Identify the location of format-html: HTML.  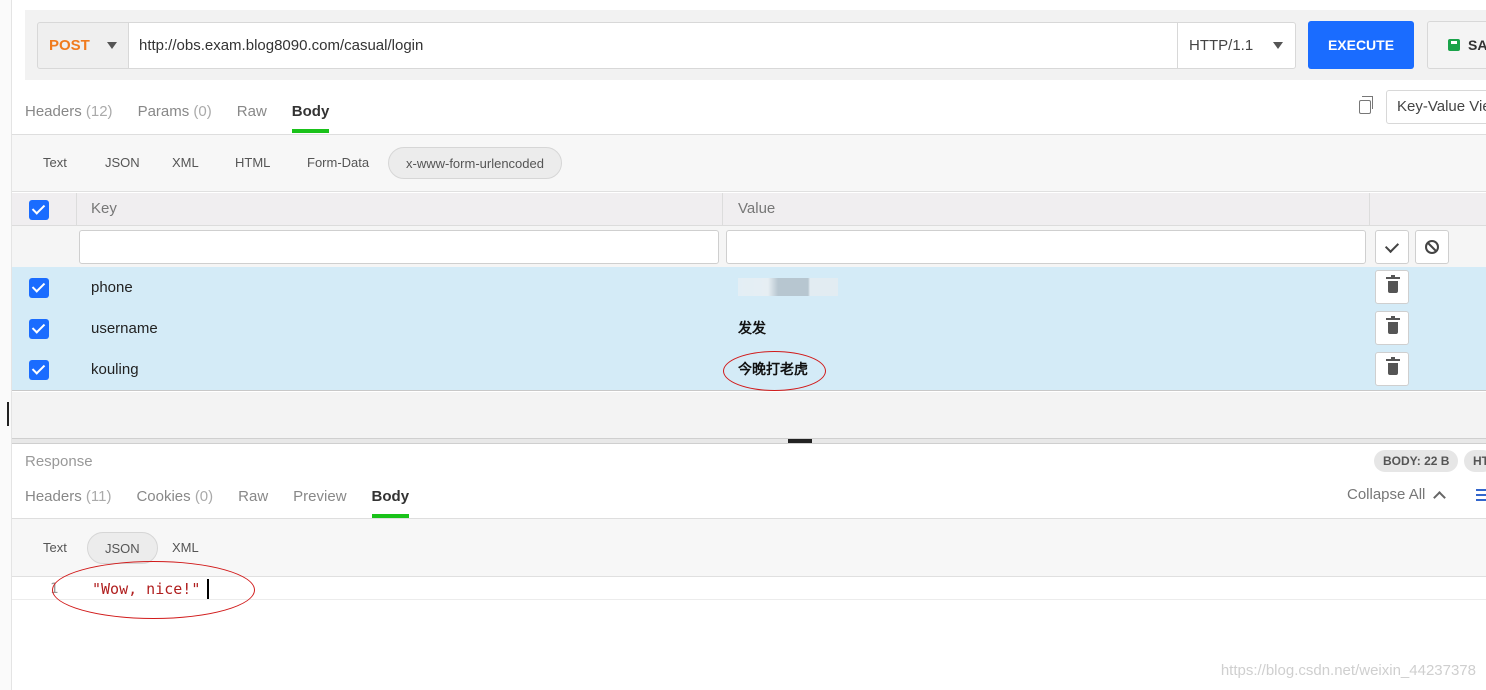
(252, 163).